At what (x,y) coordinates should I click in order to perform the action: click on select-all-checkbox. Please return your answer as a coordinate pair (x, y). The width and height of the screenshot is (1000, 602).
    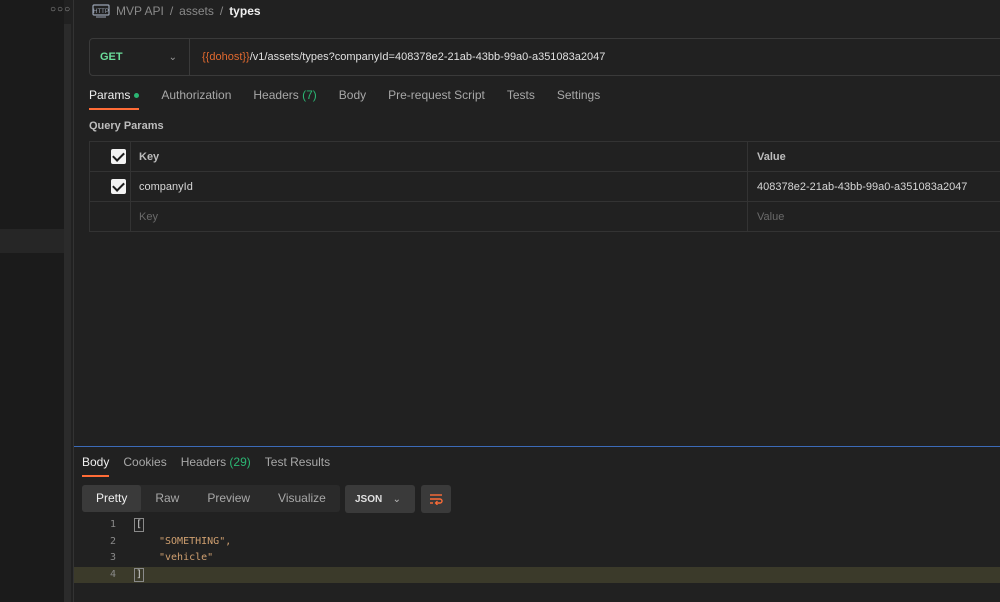
    Looking at the image, I should click on (118, 156).